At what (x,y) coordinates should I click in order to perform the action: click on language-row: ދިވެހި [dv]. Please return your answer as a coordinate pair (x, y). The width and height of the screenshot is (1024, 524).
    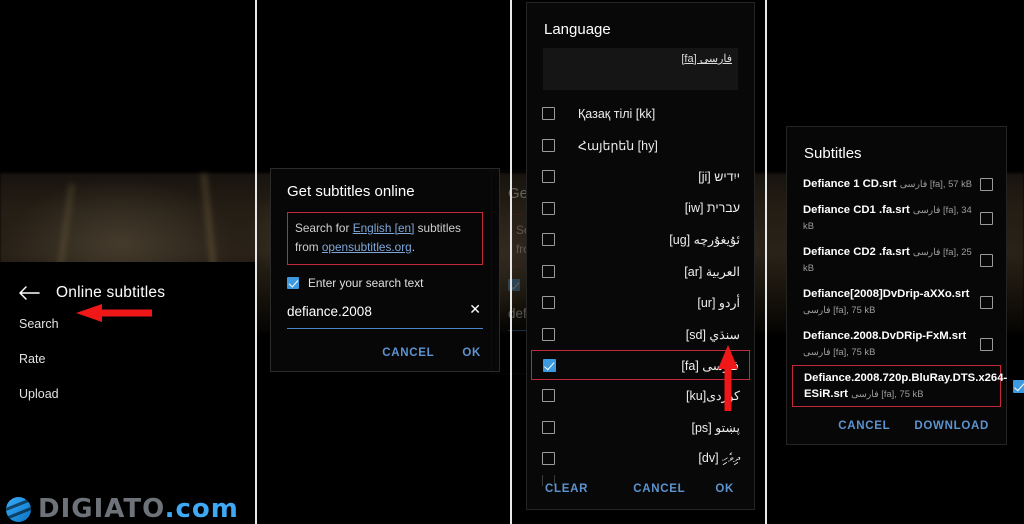
    Looking at the image, I should click on (640, 459).